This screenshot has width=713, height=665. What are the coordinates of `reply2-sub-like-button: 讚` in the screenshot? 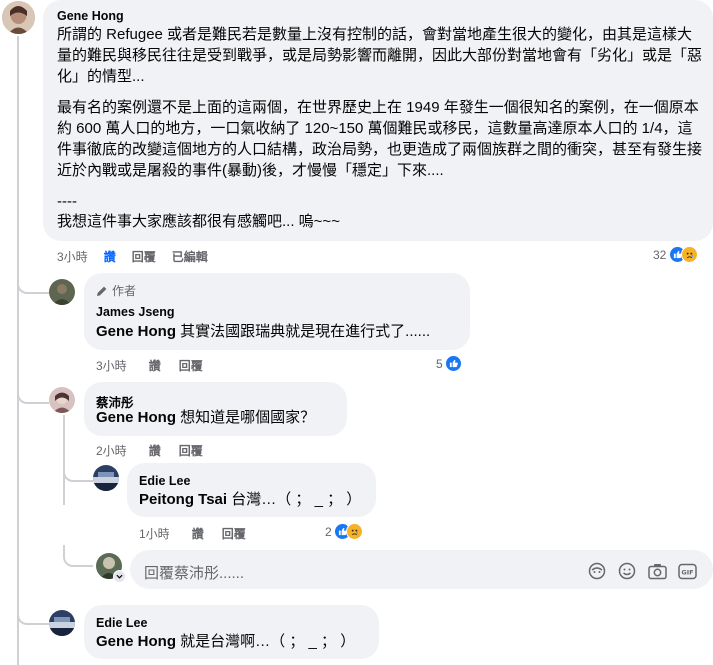 It's located at (198, 533).